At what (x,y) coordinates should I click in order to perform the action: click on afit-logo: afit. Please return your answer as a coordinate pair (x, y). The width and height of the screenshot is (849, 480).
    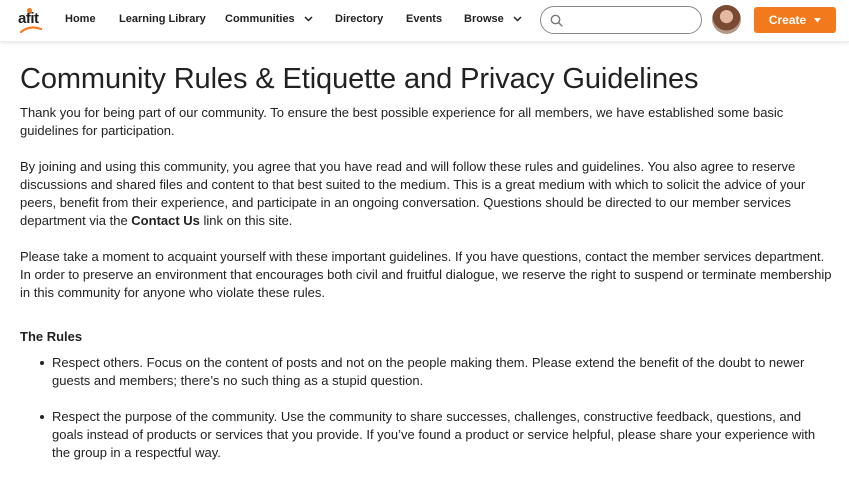
    Looking at the image, I should click on (33, 21).